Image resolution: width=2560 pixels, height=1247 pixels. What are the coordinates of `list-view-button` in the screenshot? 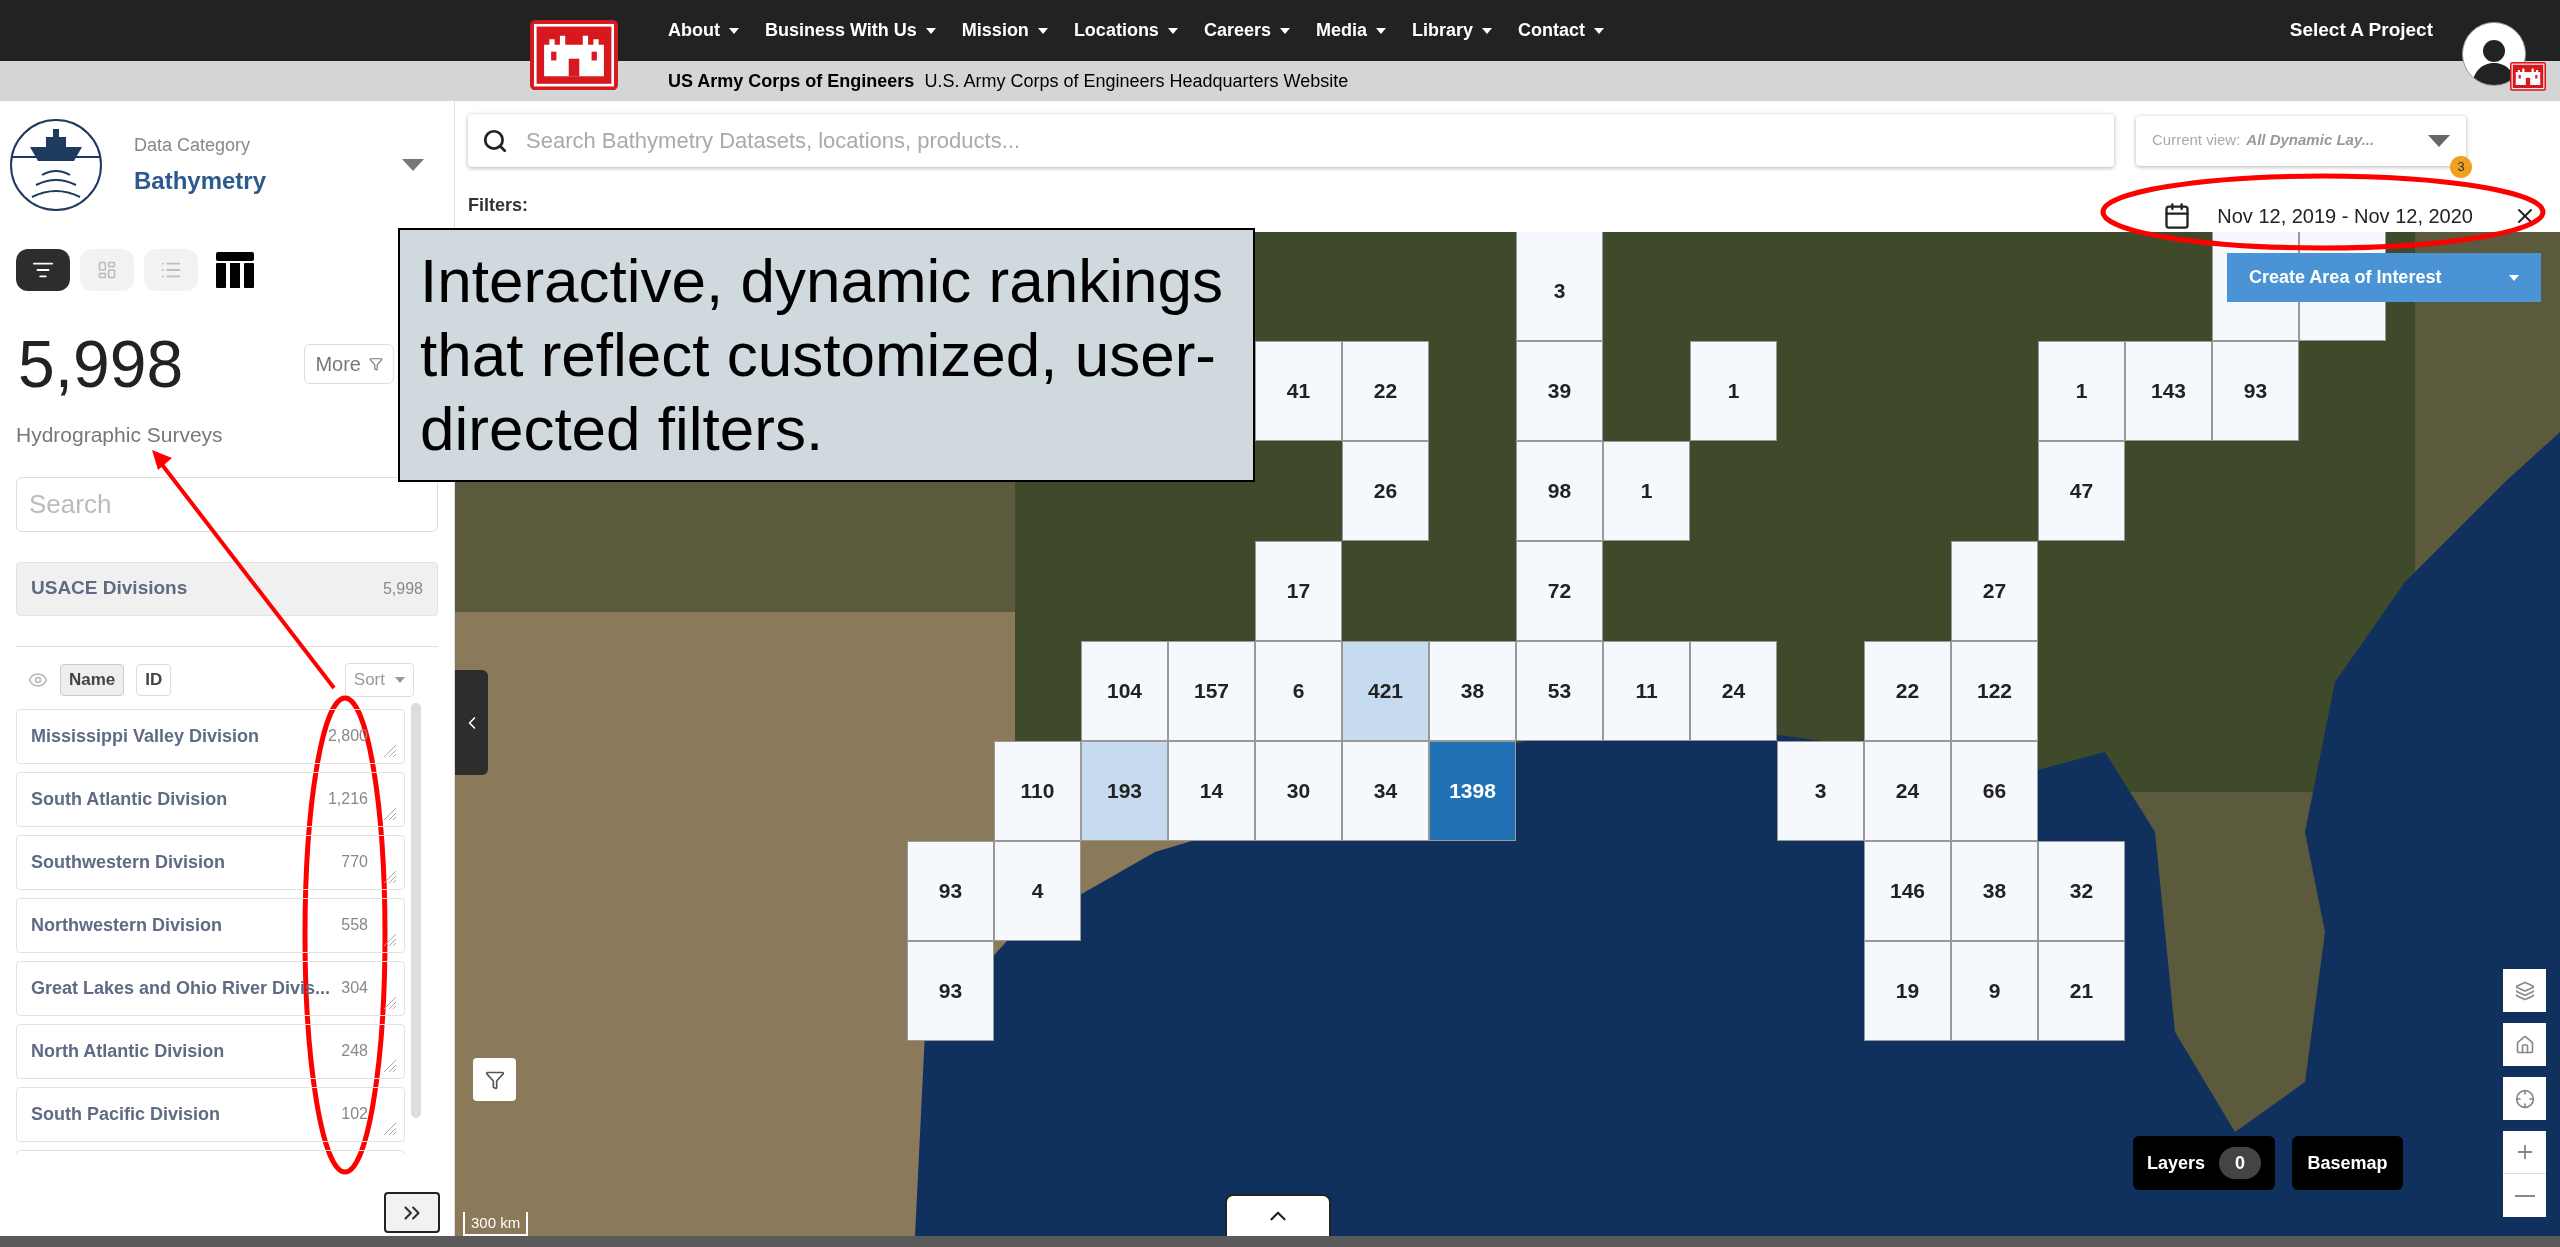 It's located at (171, 270).